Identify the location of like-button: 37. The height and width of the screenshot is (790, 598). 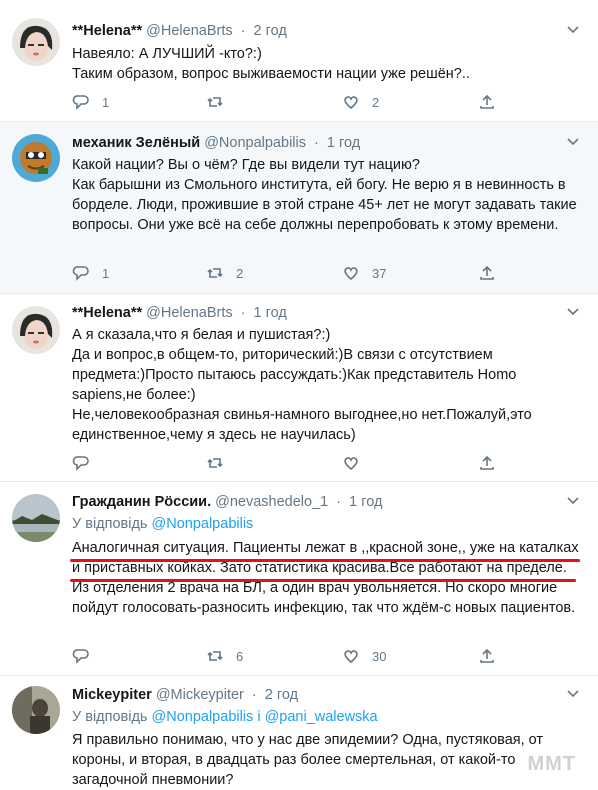
(364, 273).